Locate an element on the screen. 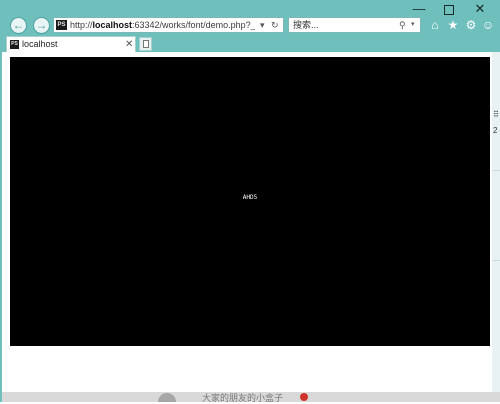  url-path: :63342/works/font/demo.php?_ijt= is located at coordinates (193, 25).